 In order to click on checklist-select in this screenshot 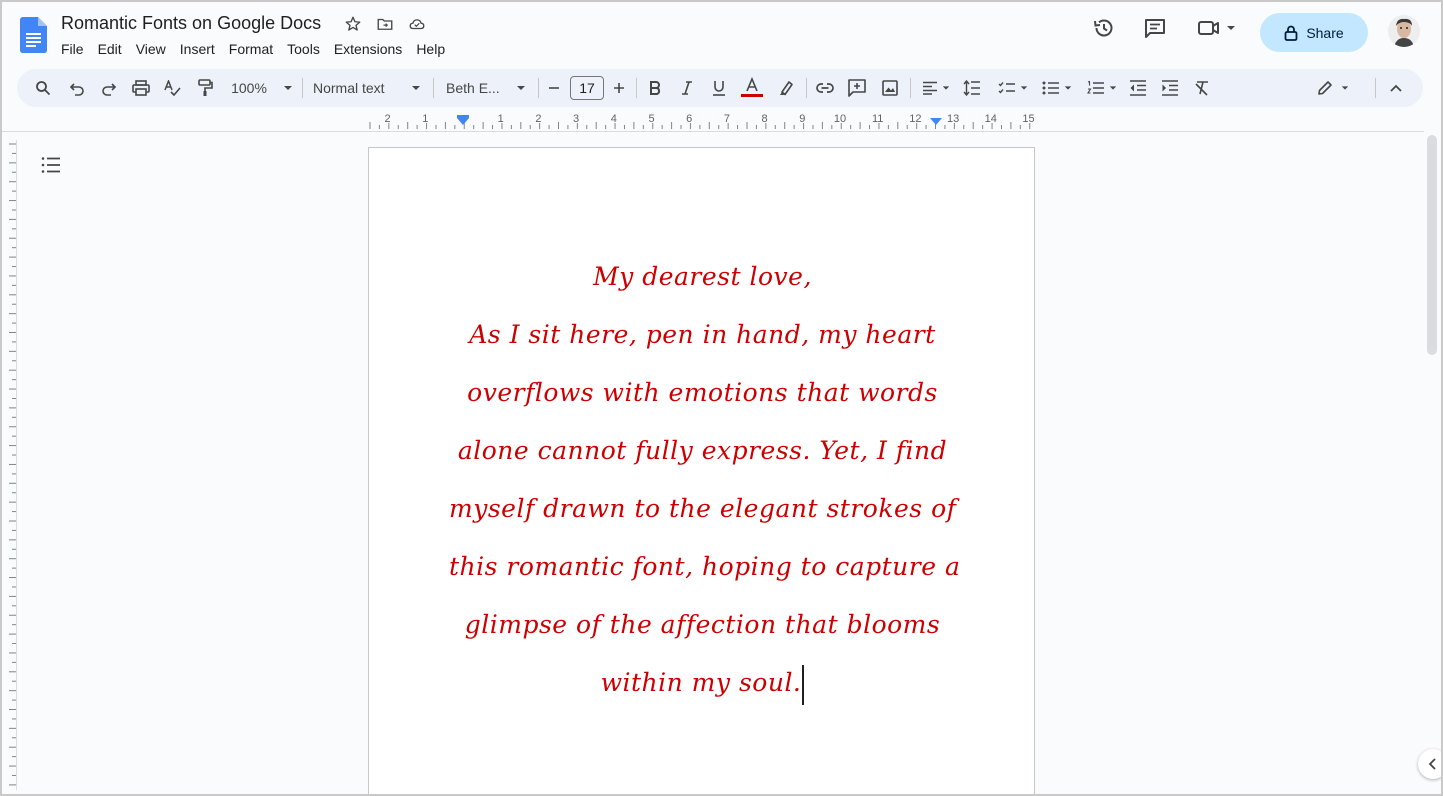, I will do `click(1013, 88)`.